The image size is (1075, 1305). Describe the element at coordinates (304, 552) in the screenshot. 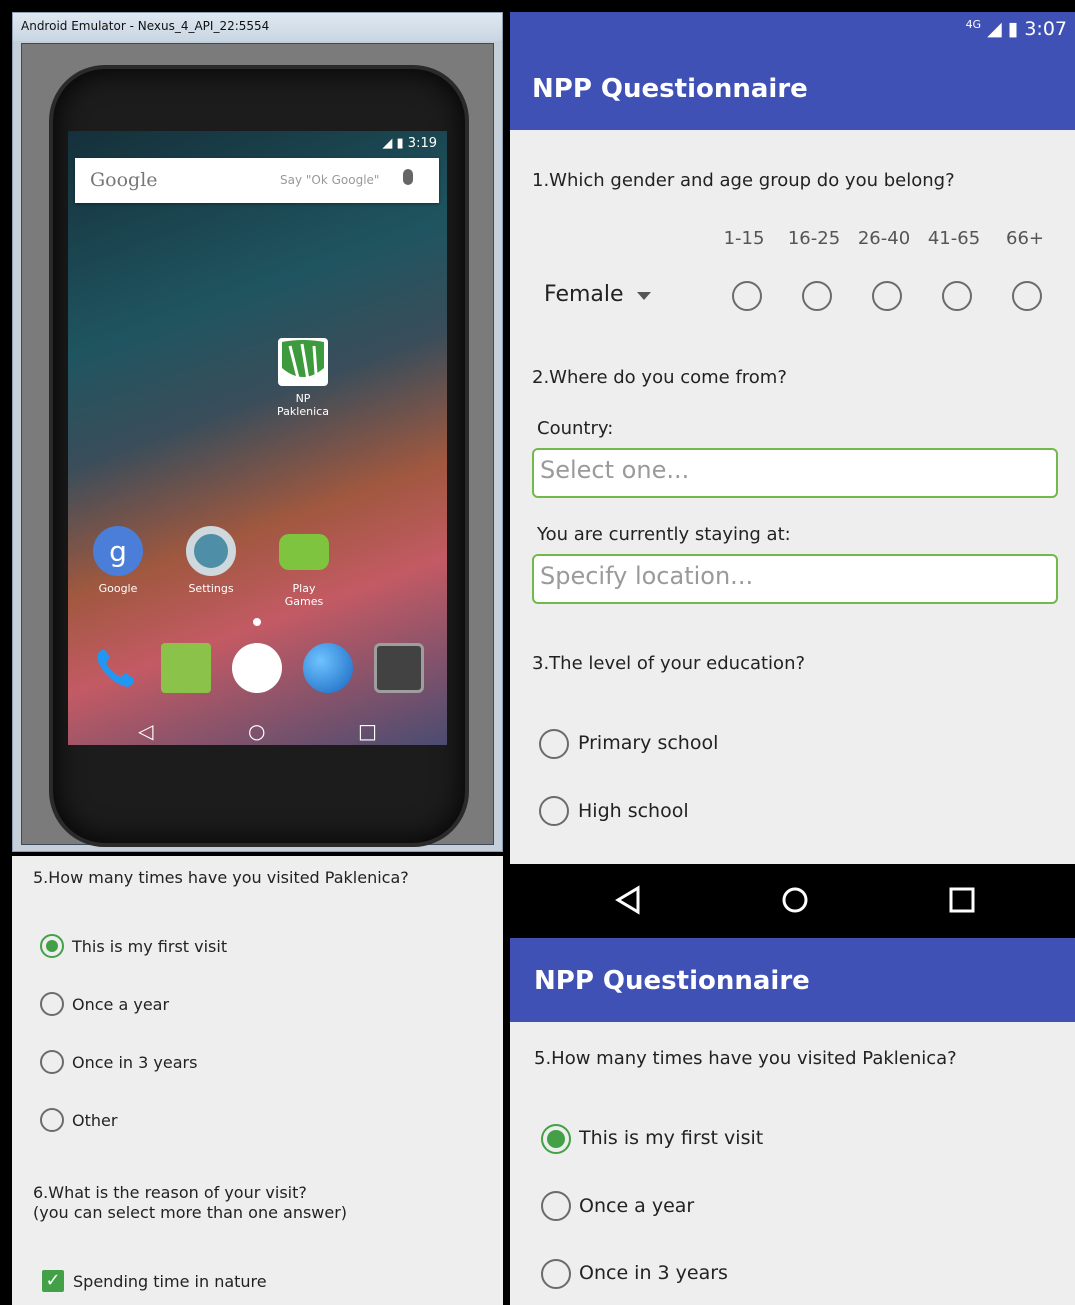

I see `gamepad-icon` at that location.